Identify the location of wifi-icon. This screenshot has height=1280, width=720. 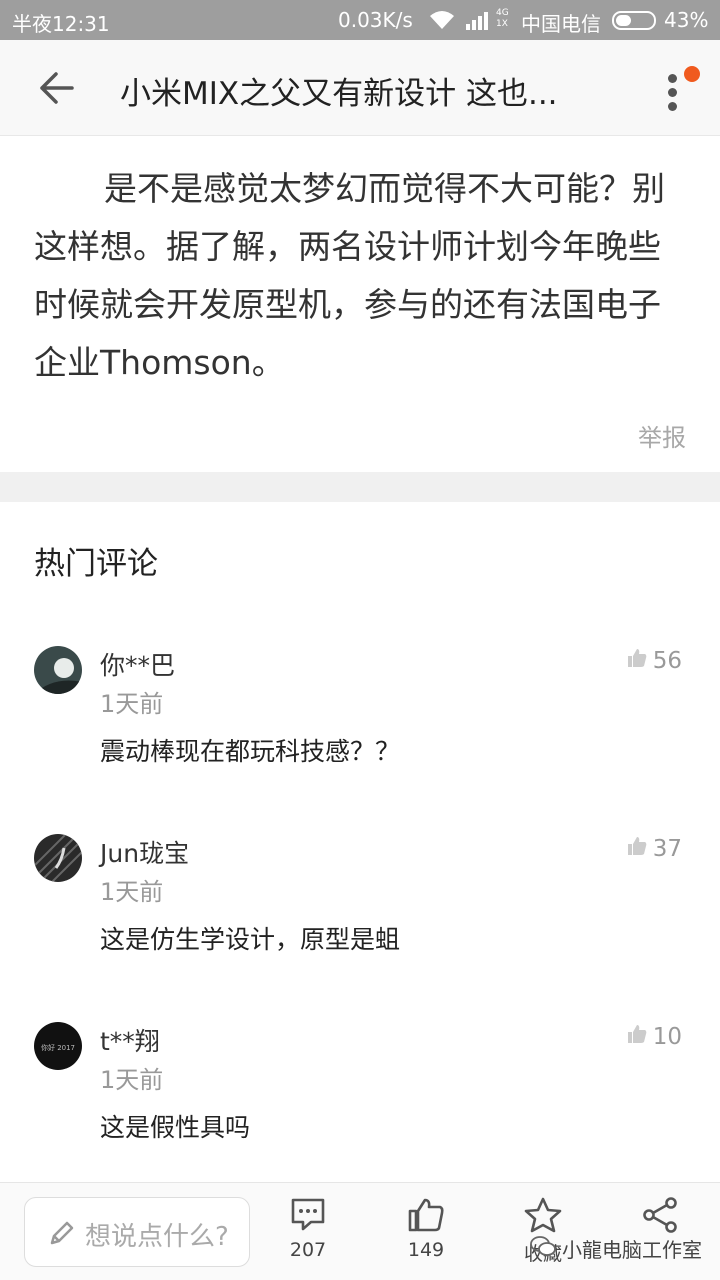
(442, 22).